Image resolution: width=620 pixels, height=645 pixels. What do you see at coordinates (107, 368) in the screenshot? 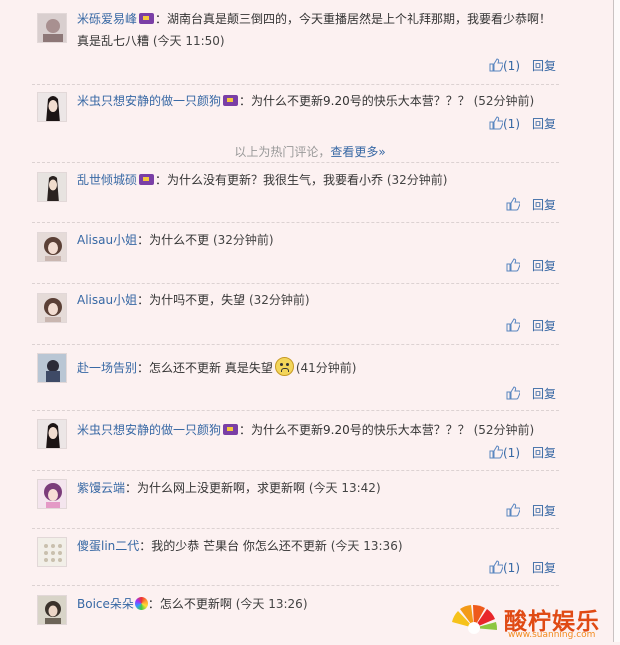
I see `comment-username: 赴一场告别` at bounding box center [107, 368].